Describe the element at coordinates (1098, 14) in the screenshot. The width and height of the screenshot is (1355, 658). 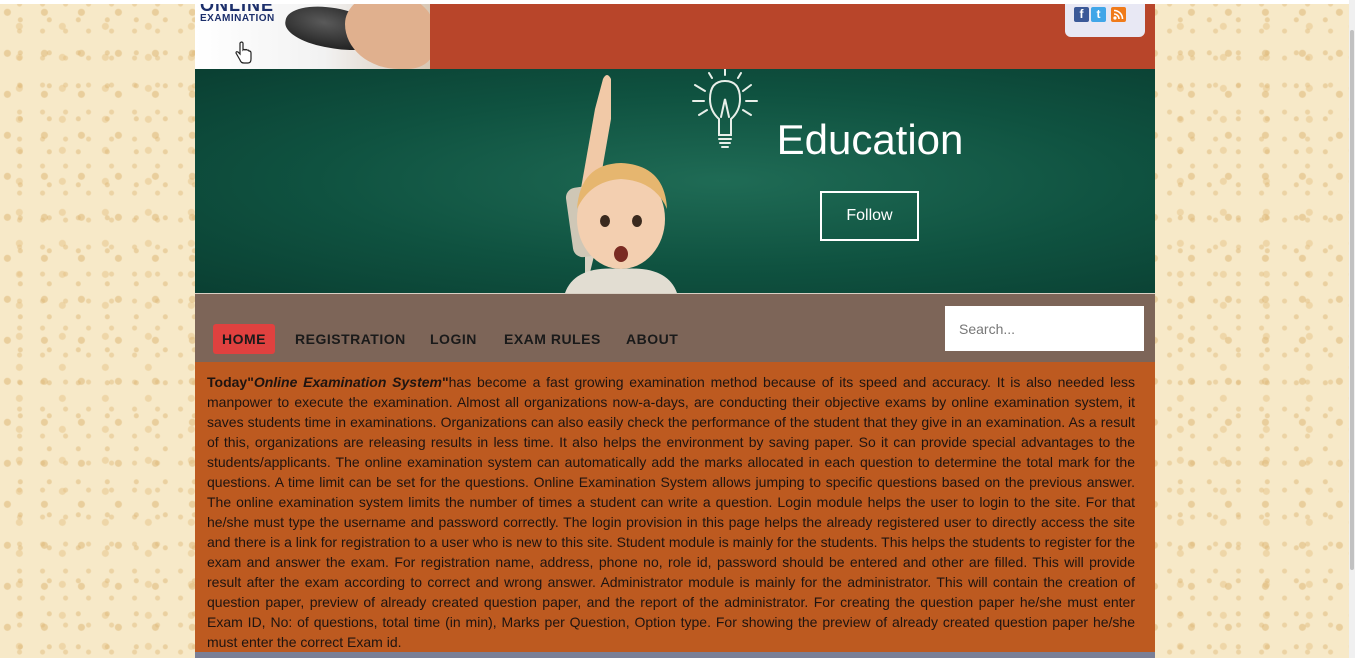
I see `twitter-icon: t` at that location.